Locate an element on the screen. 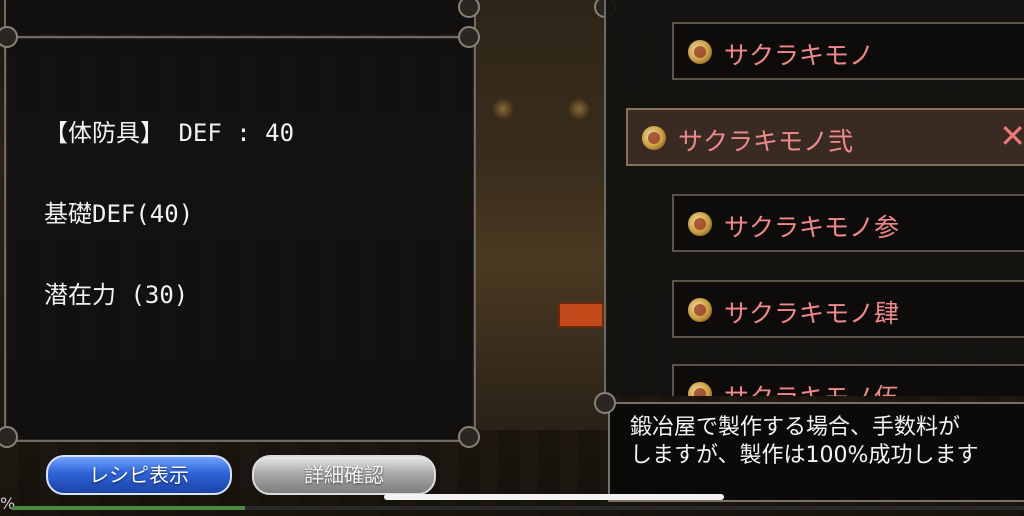 This screenshot has height=516, width=1024. message-line: 鍛冶屋で製作する場合、手数料が is located at coordinates (795, 427).